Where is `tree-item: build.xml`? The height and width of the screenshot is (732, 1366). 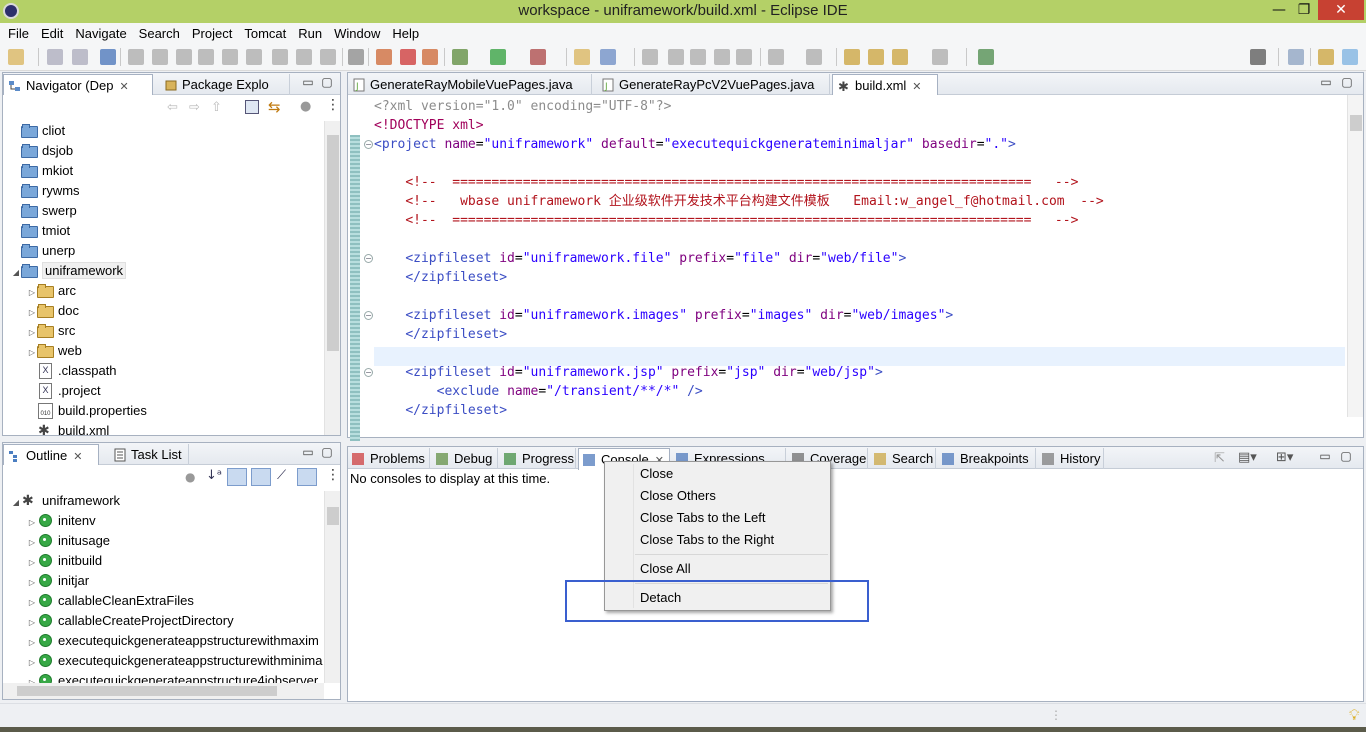 tree-item: build.xml is located at coordinates (68, 427).